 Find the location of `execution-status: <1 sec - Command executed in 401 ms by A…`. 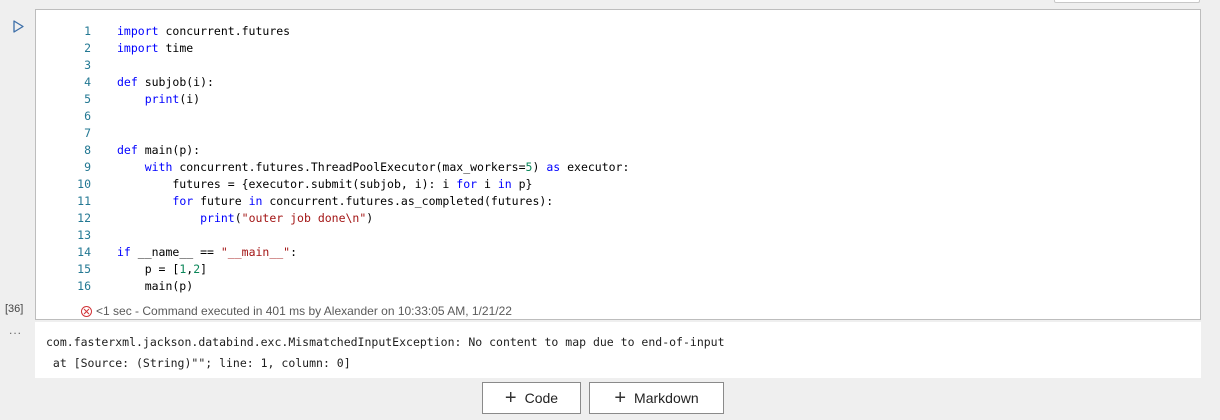

execution-status: <1 sec - Command executed in 401 ms by A… is located at coordinates (296, 311).